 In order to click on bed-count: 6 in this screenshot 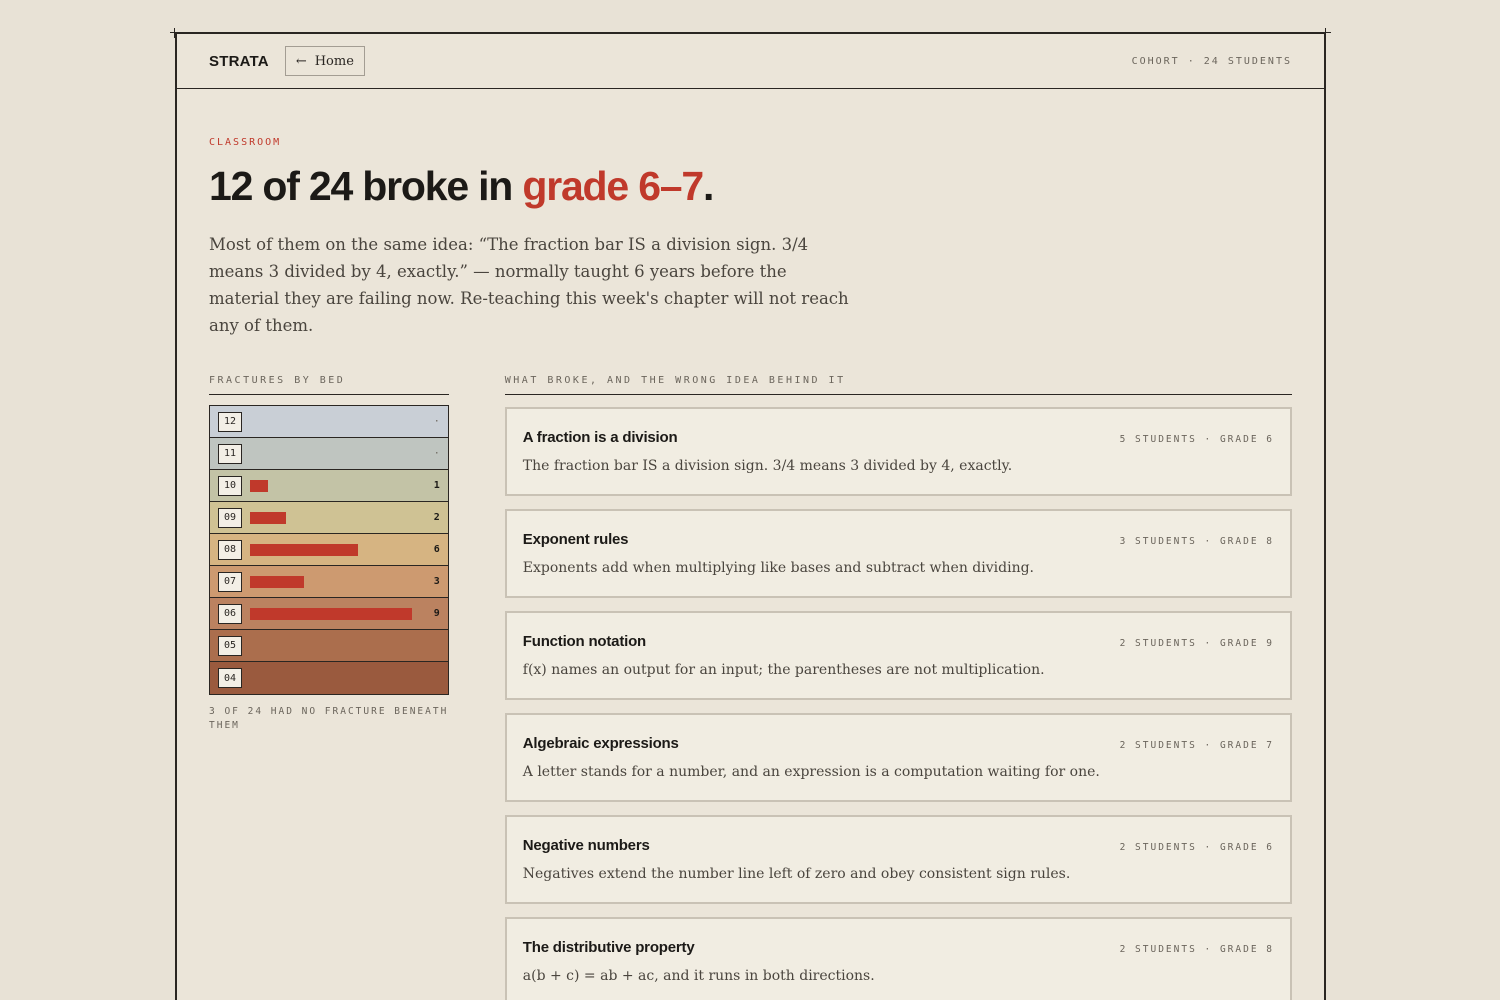, I will do `click(436, 550)`.